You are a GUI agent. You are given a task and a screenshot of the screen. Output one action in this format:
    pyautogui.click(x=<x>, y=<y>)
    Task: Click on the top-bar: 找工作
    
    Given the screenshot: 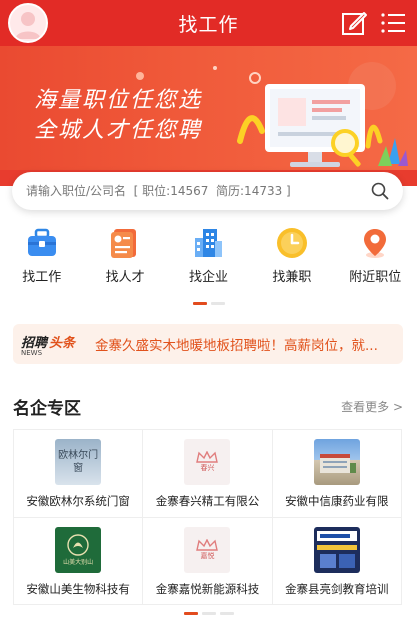 What is the action you would take?
    pyautogui.click(x=208, y=23)
    